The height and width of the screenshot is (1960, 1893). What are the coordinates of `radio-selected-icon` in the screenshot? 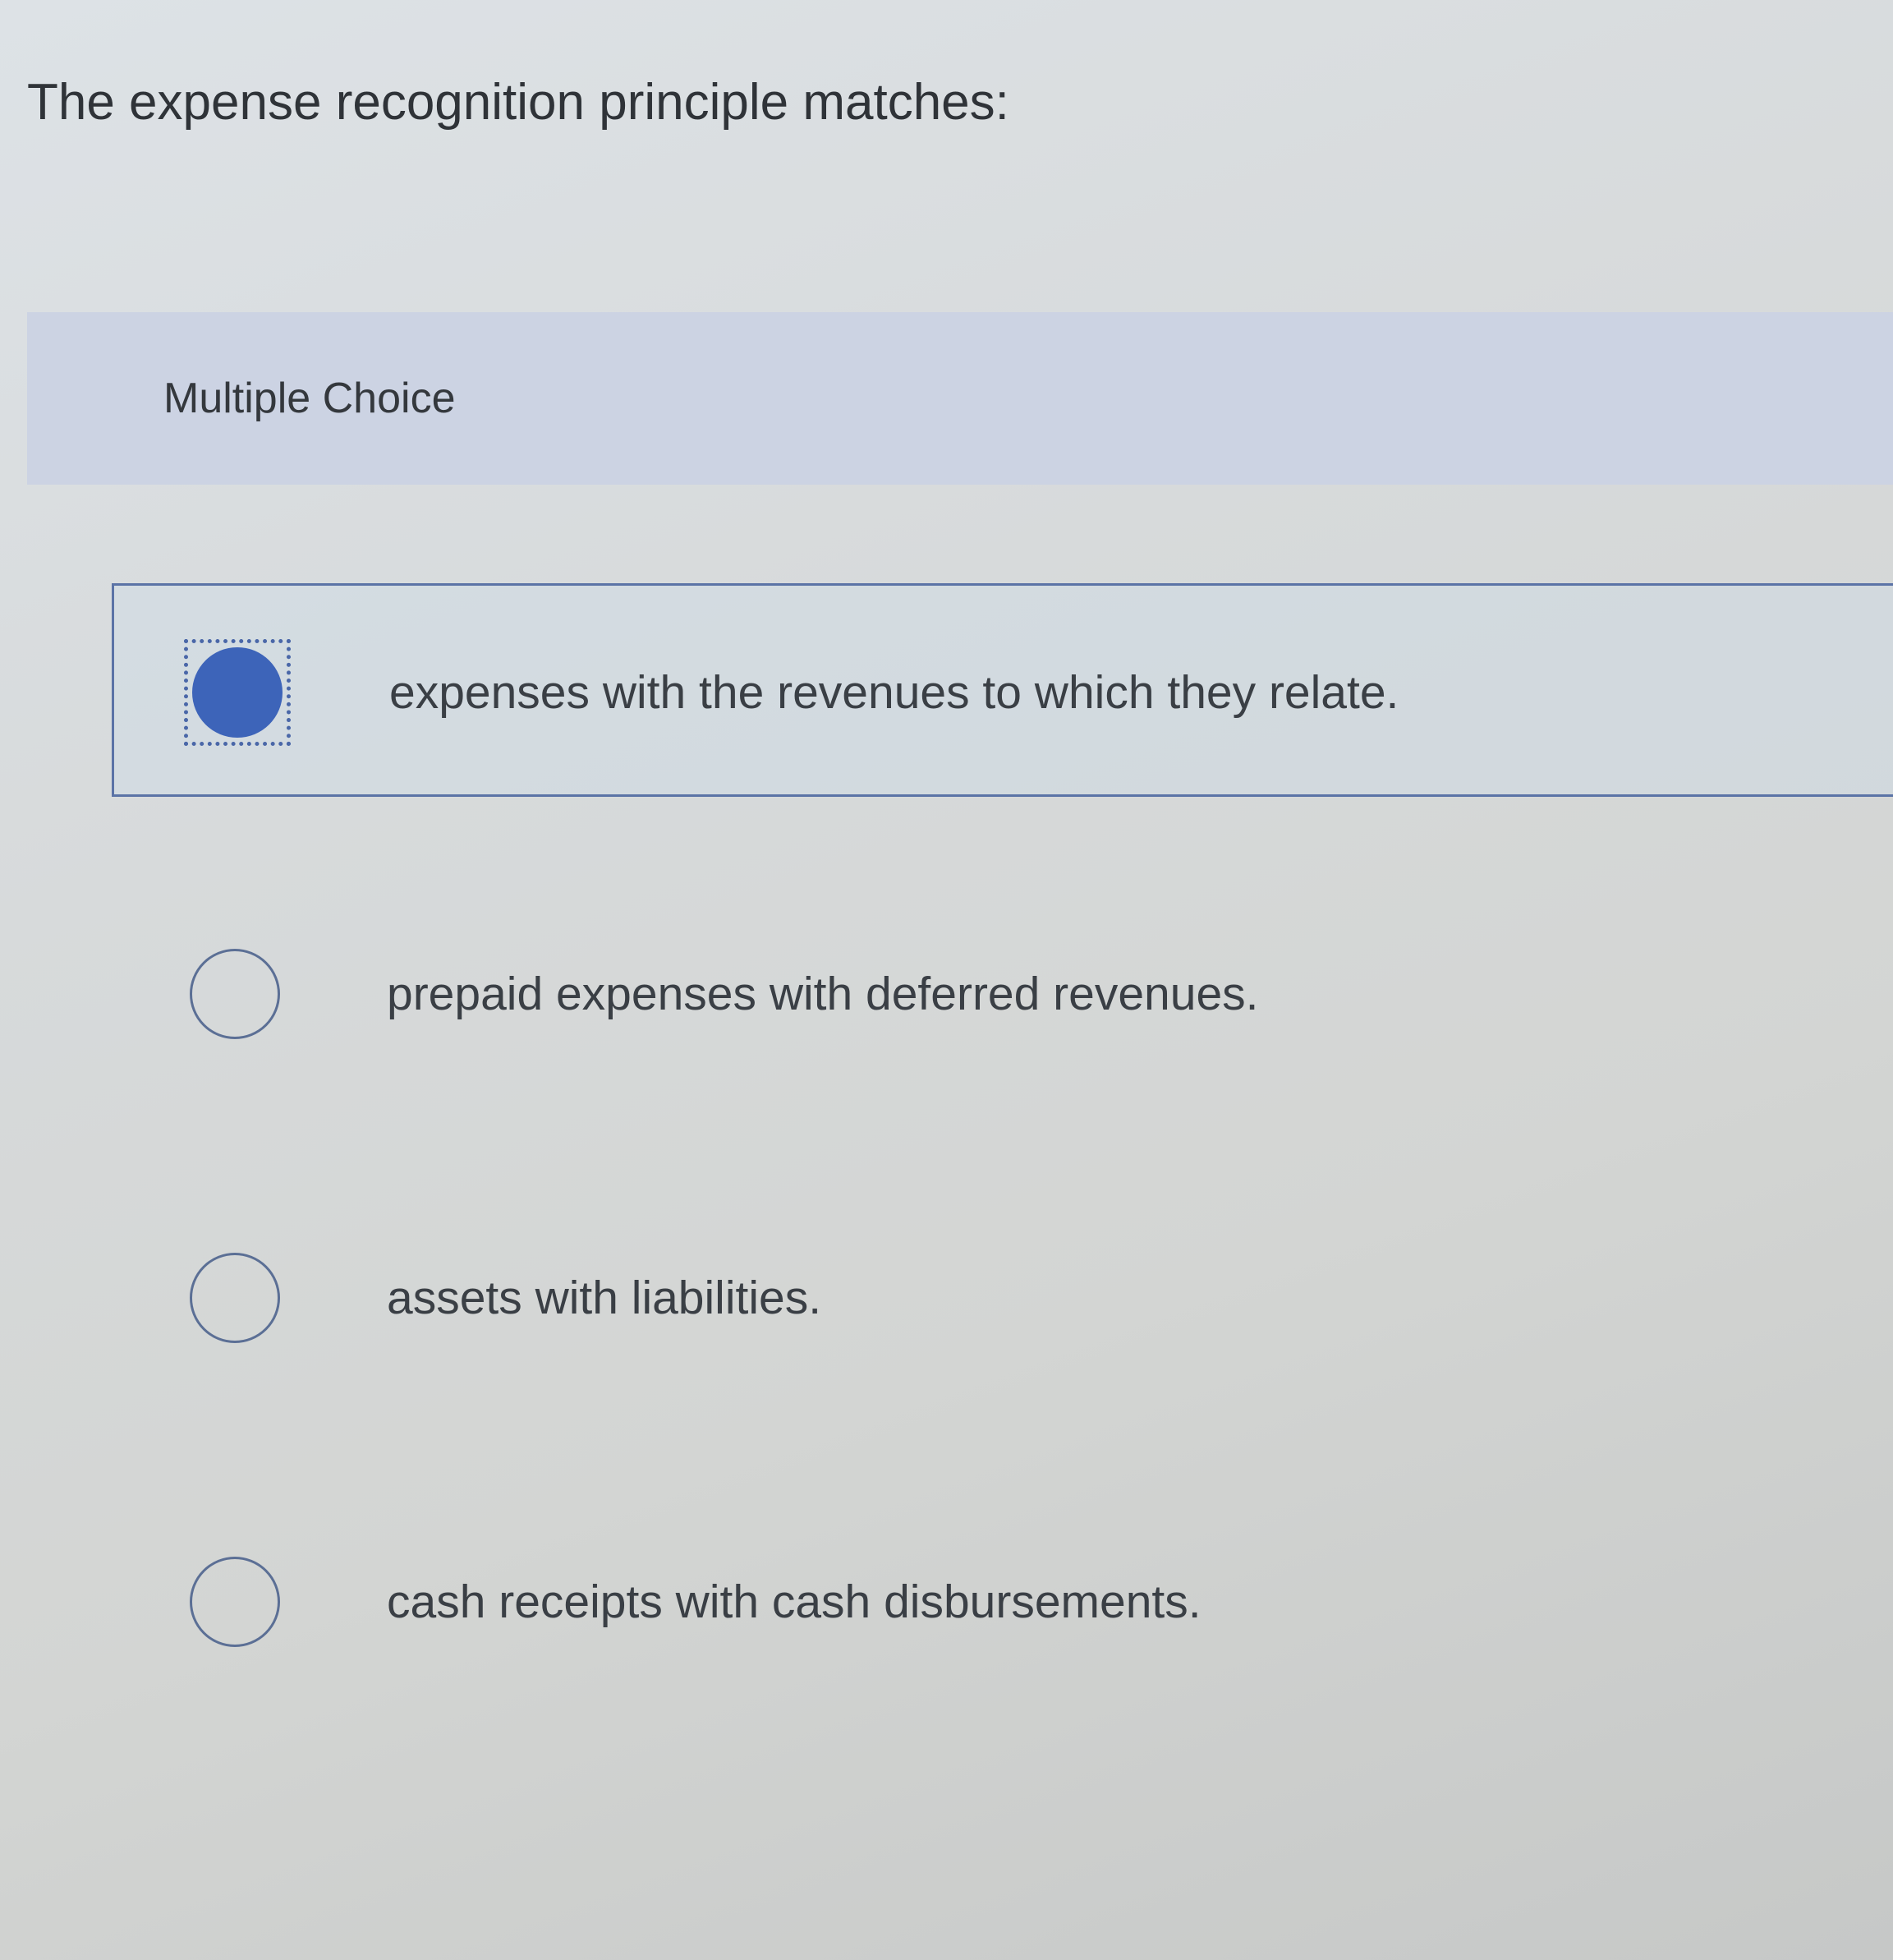 It's located at (238, 692).